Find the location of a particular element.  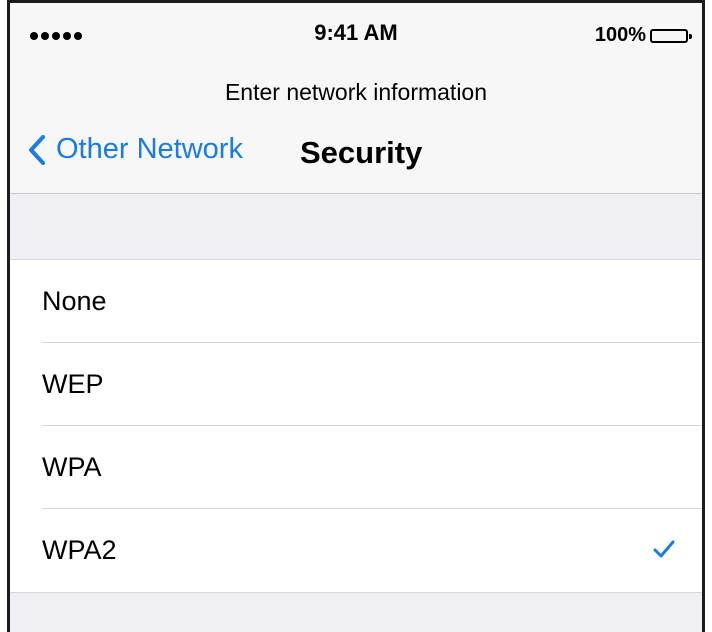

back-button: Other Network is located at coordinates (135, 149).